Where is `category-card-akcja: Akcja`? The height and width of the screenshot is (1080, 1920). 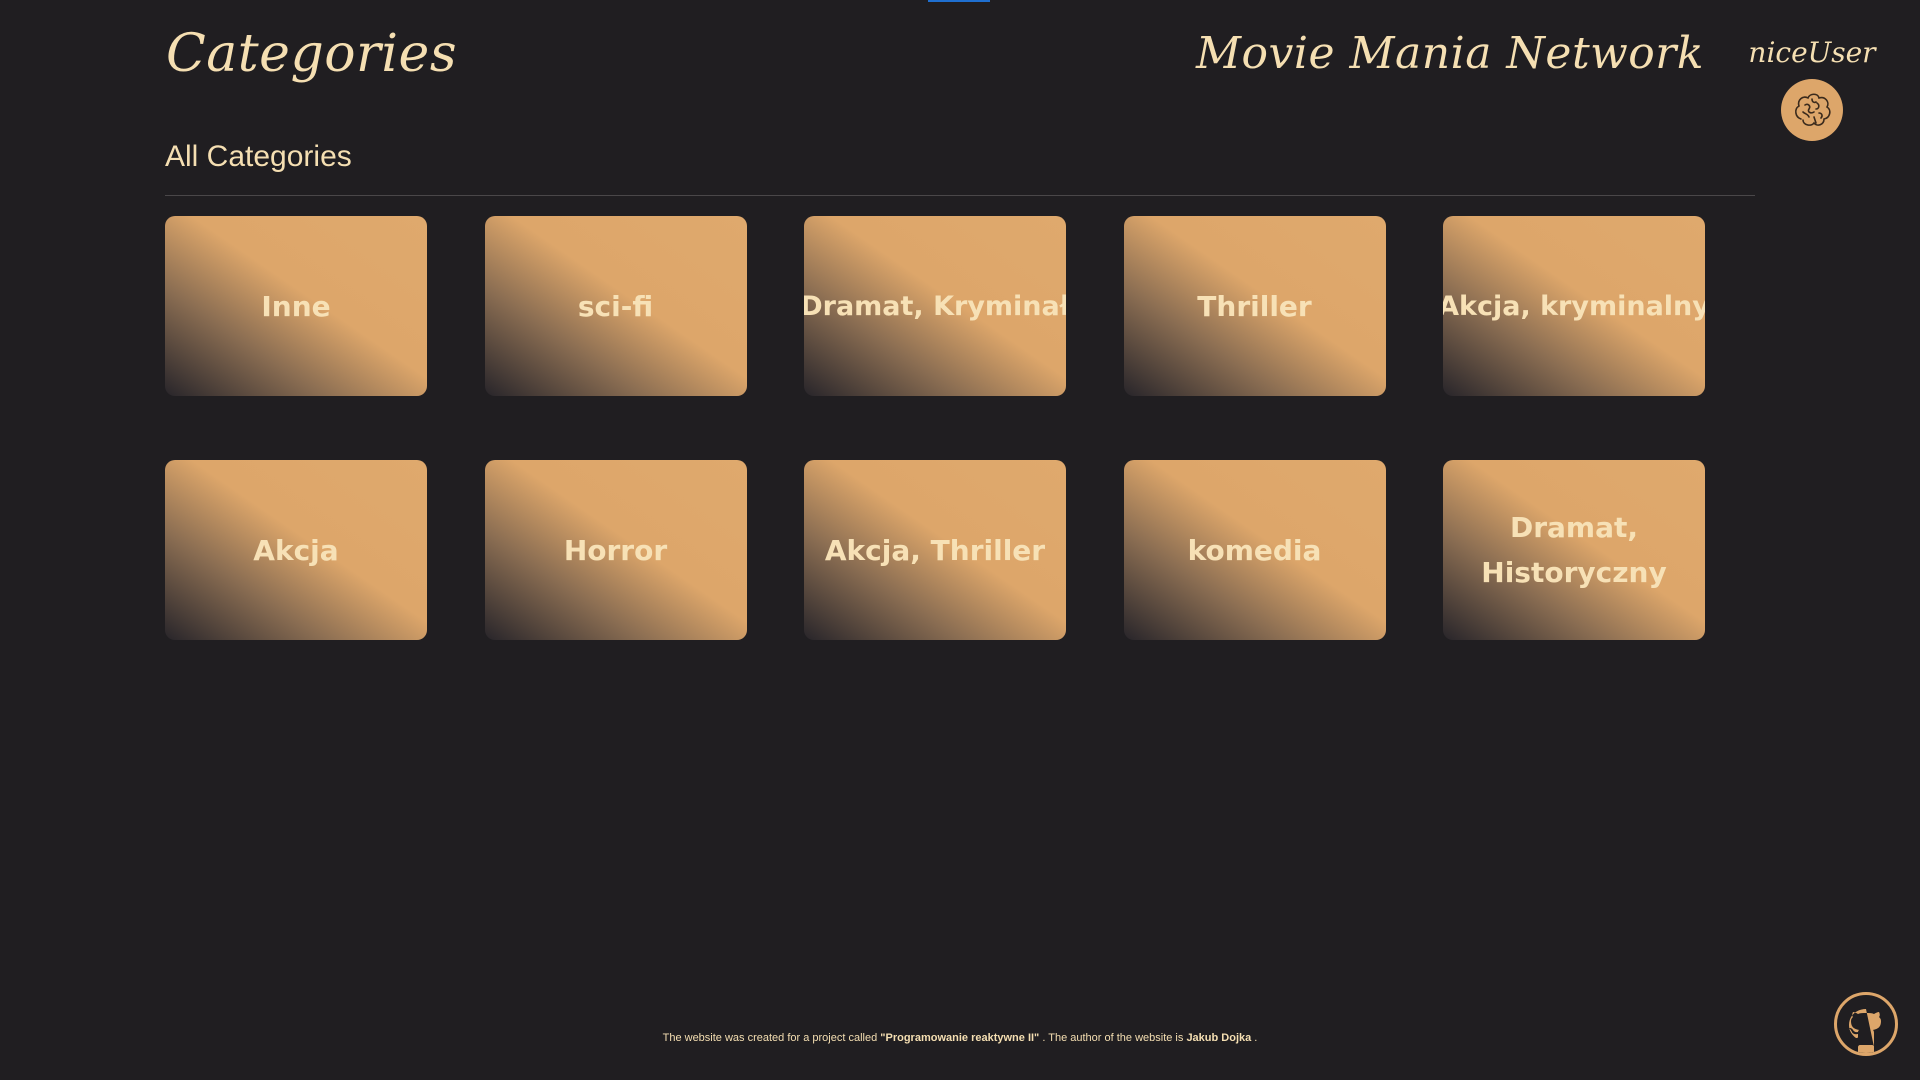
category-card-akcja: Akcja is located at coordinates (296, 550).